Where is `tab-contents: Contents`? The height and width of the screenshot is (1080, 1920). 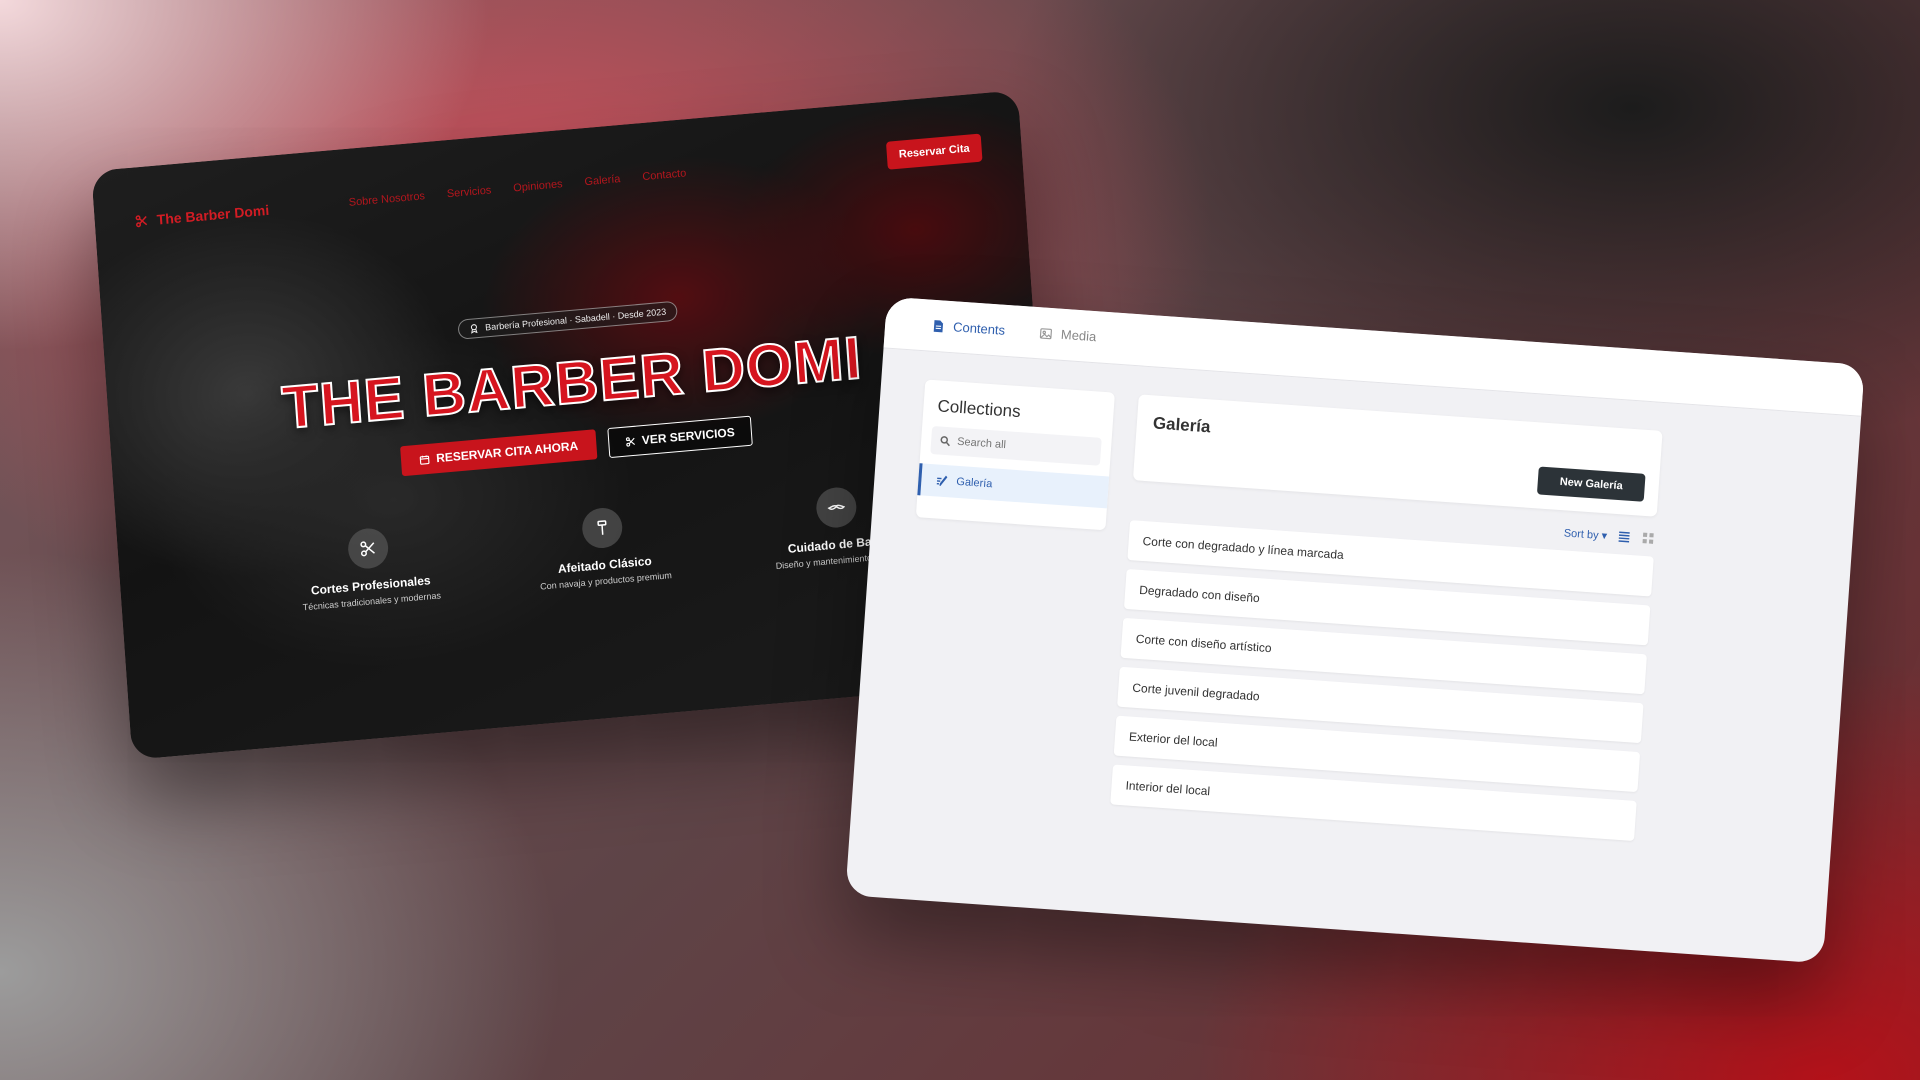
tab-contents: Contents is located at coordinates (968, 328).